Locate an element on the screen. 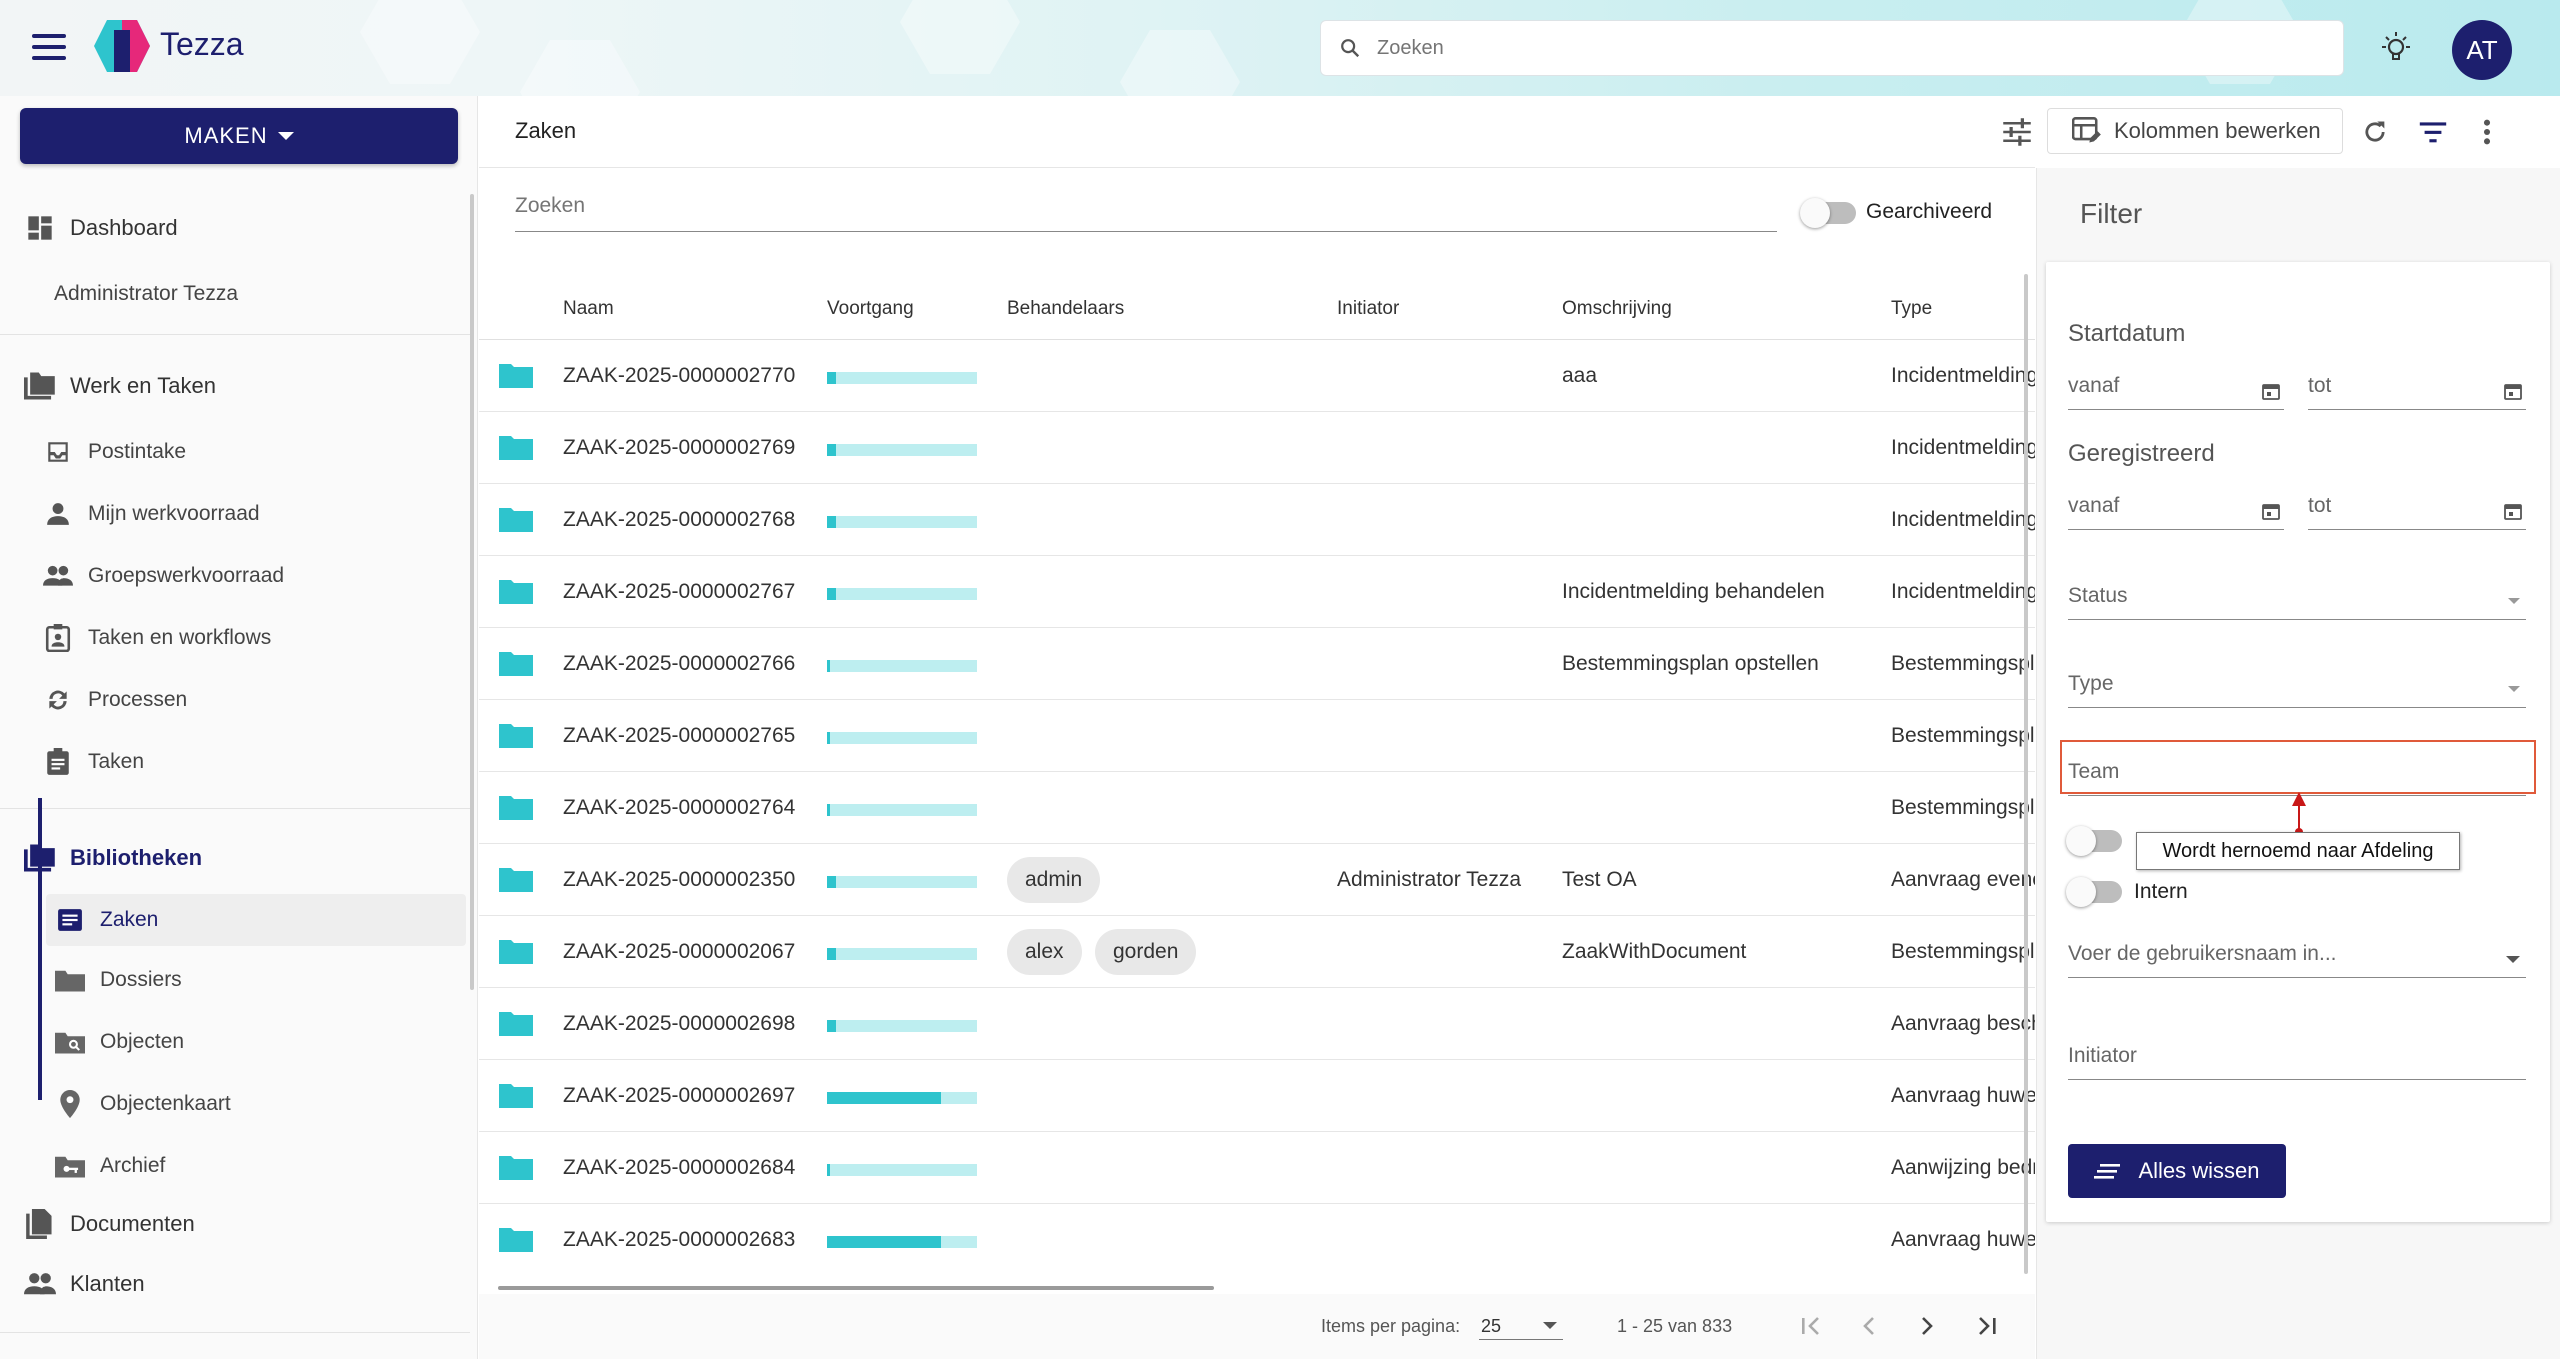  chevron-down-icon is located at coordinates (2514, 689).